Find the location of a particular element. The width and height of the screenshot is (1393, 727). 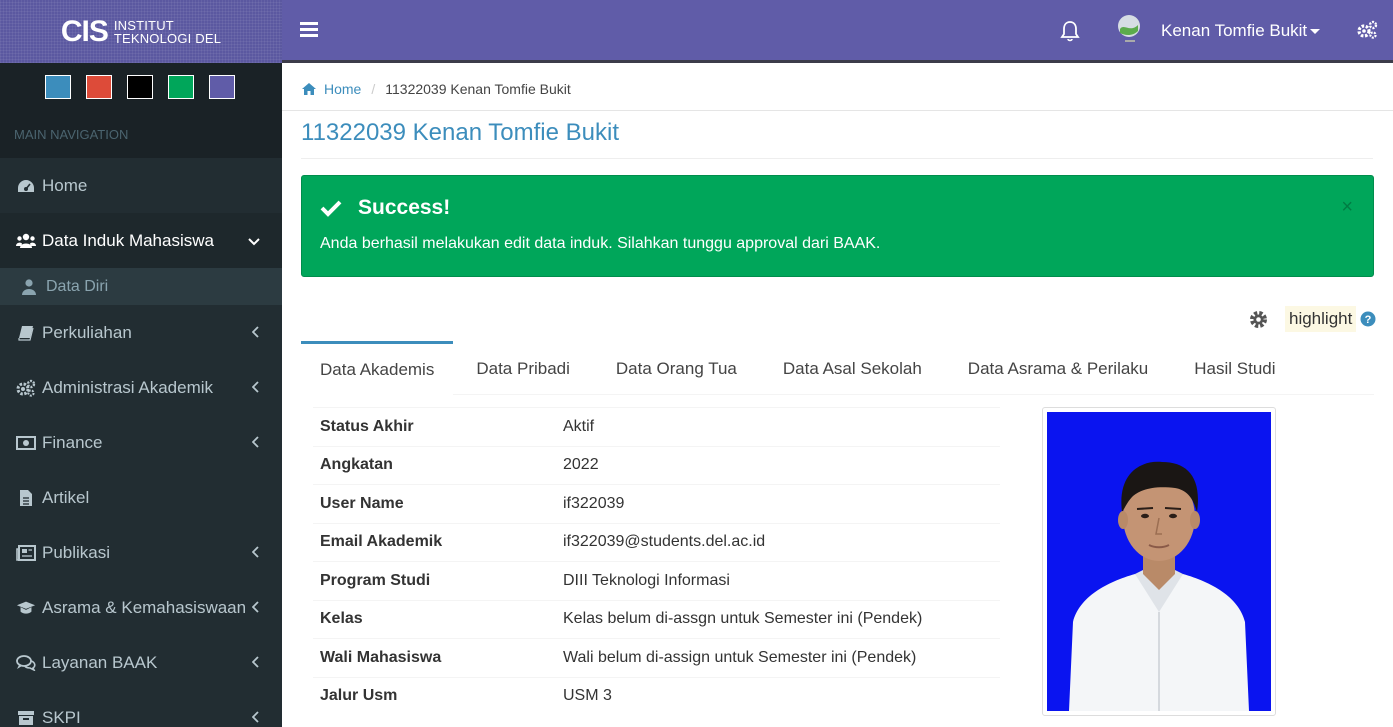

question-circle-icon: ? is located at coordinates (1368, 319).